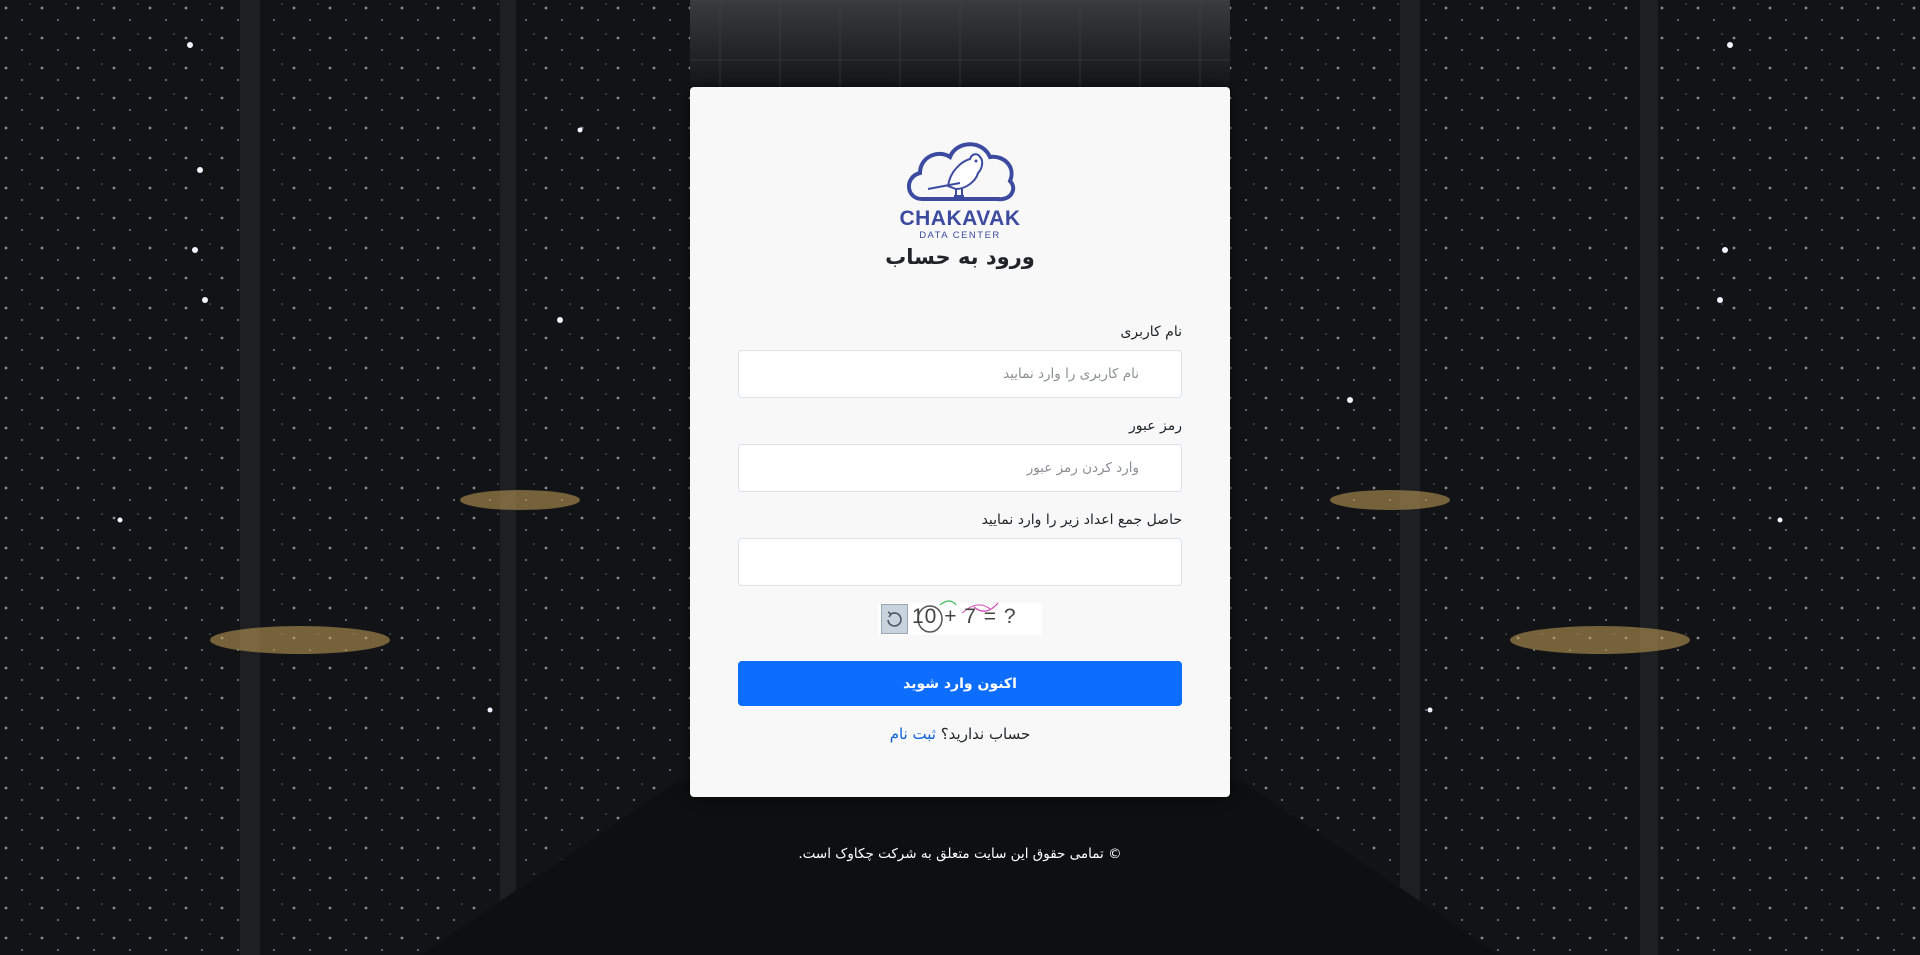  What do you see at coordinates (1155, 426) in the screenshot?
I see `password-label: رمز عبور` at bounding box center [1155, 426].